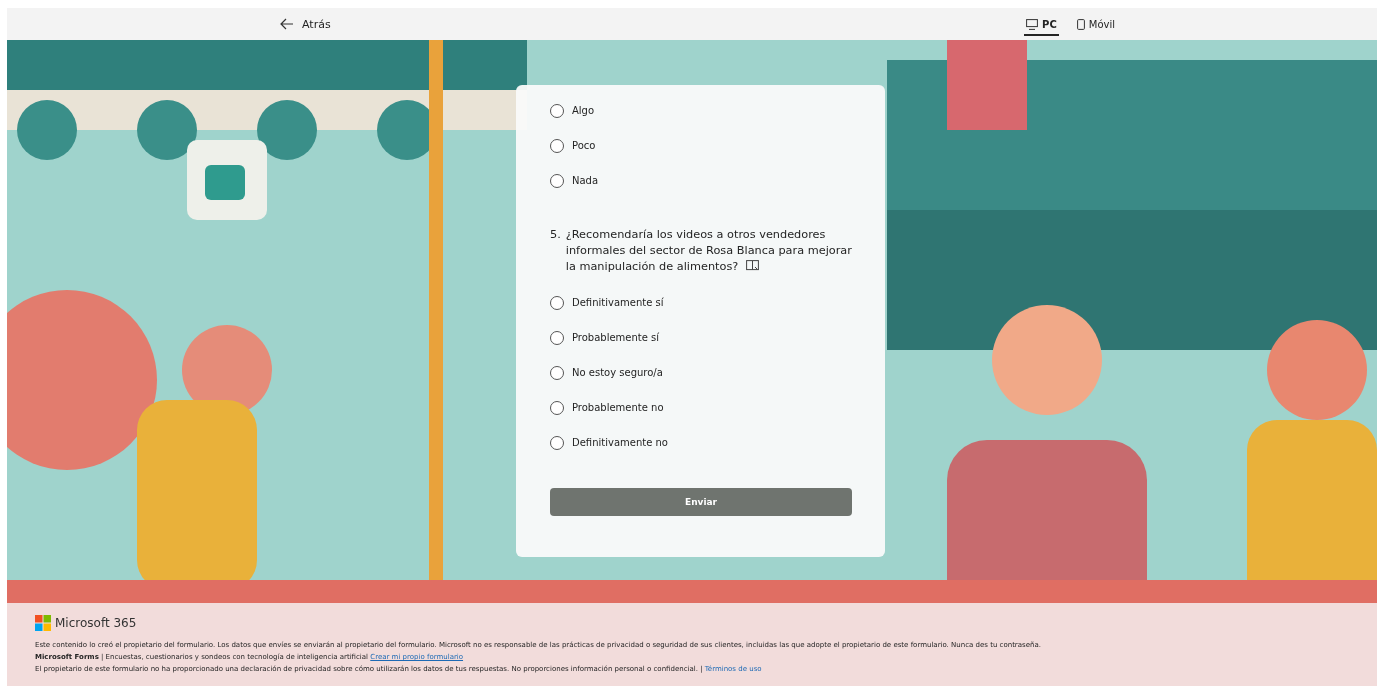 The image size is (1377, 686). I want to click on view-tab: PC, so click(1041, 24).